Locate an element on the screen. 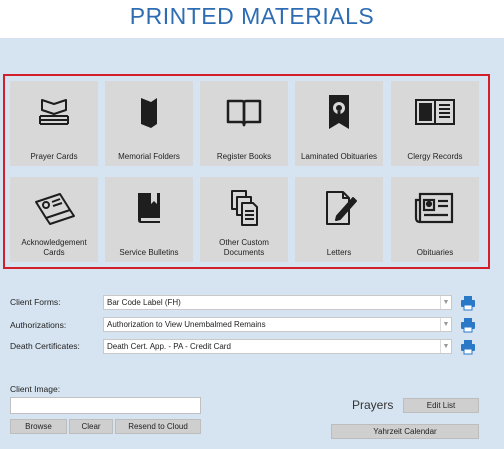 Image resolution: width=504 pixels, height=449 pixels. client-image-label: Client Image: is located at coordinates (35, 389).